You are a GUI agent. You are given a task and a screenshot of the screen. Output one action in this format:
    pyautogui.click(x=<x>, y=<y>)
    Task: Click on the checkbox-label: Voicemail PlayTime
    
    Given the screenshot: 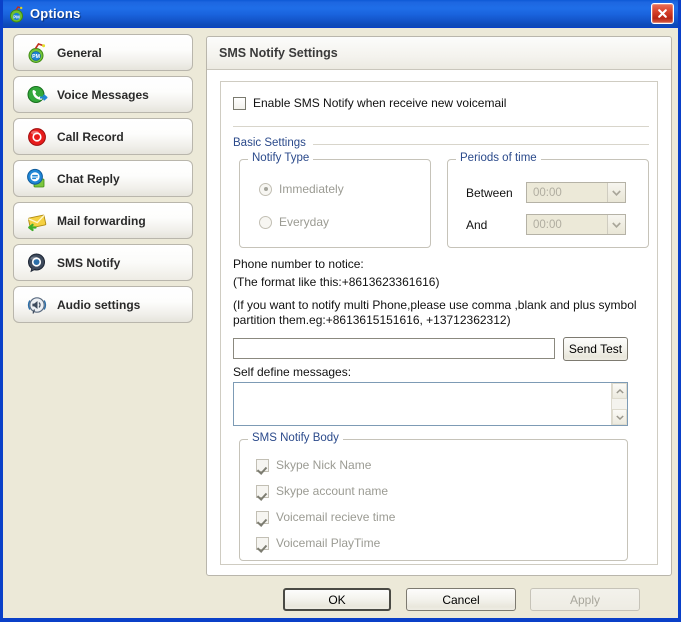 What is the action you would take?
    pyautogui.click(x=328, y=543)
    